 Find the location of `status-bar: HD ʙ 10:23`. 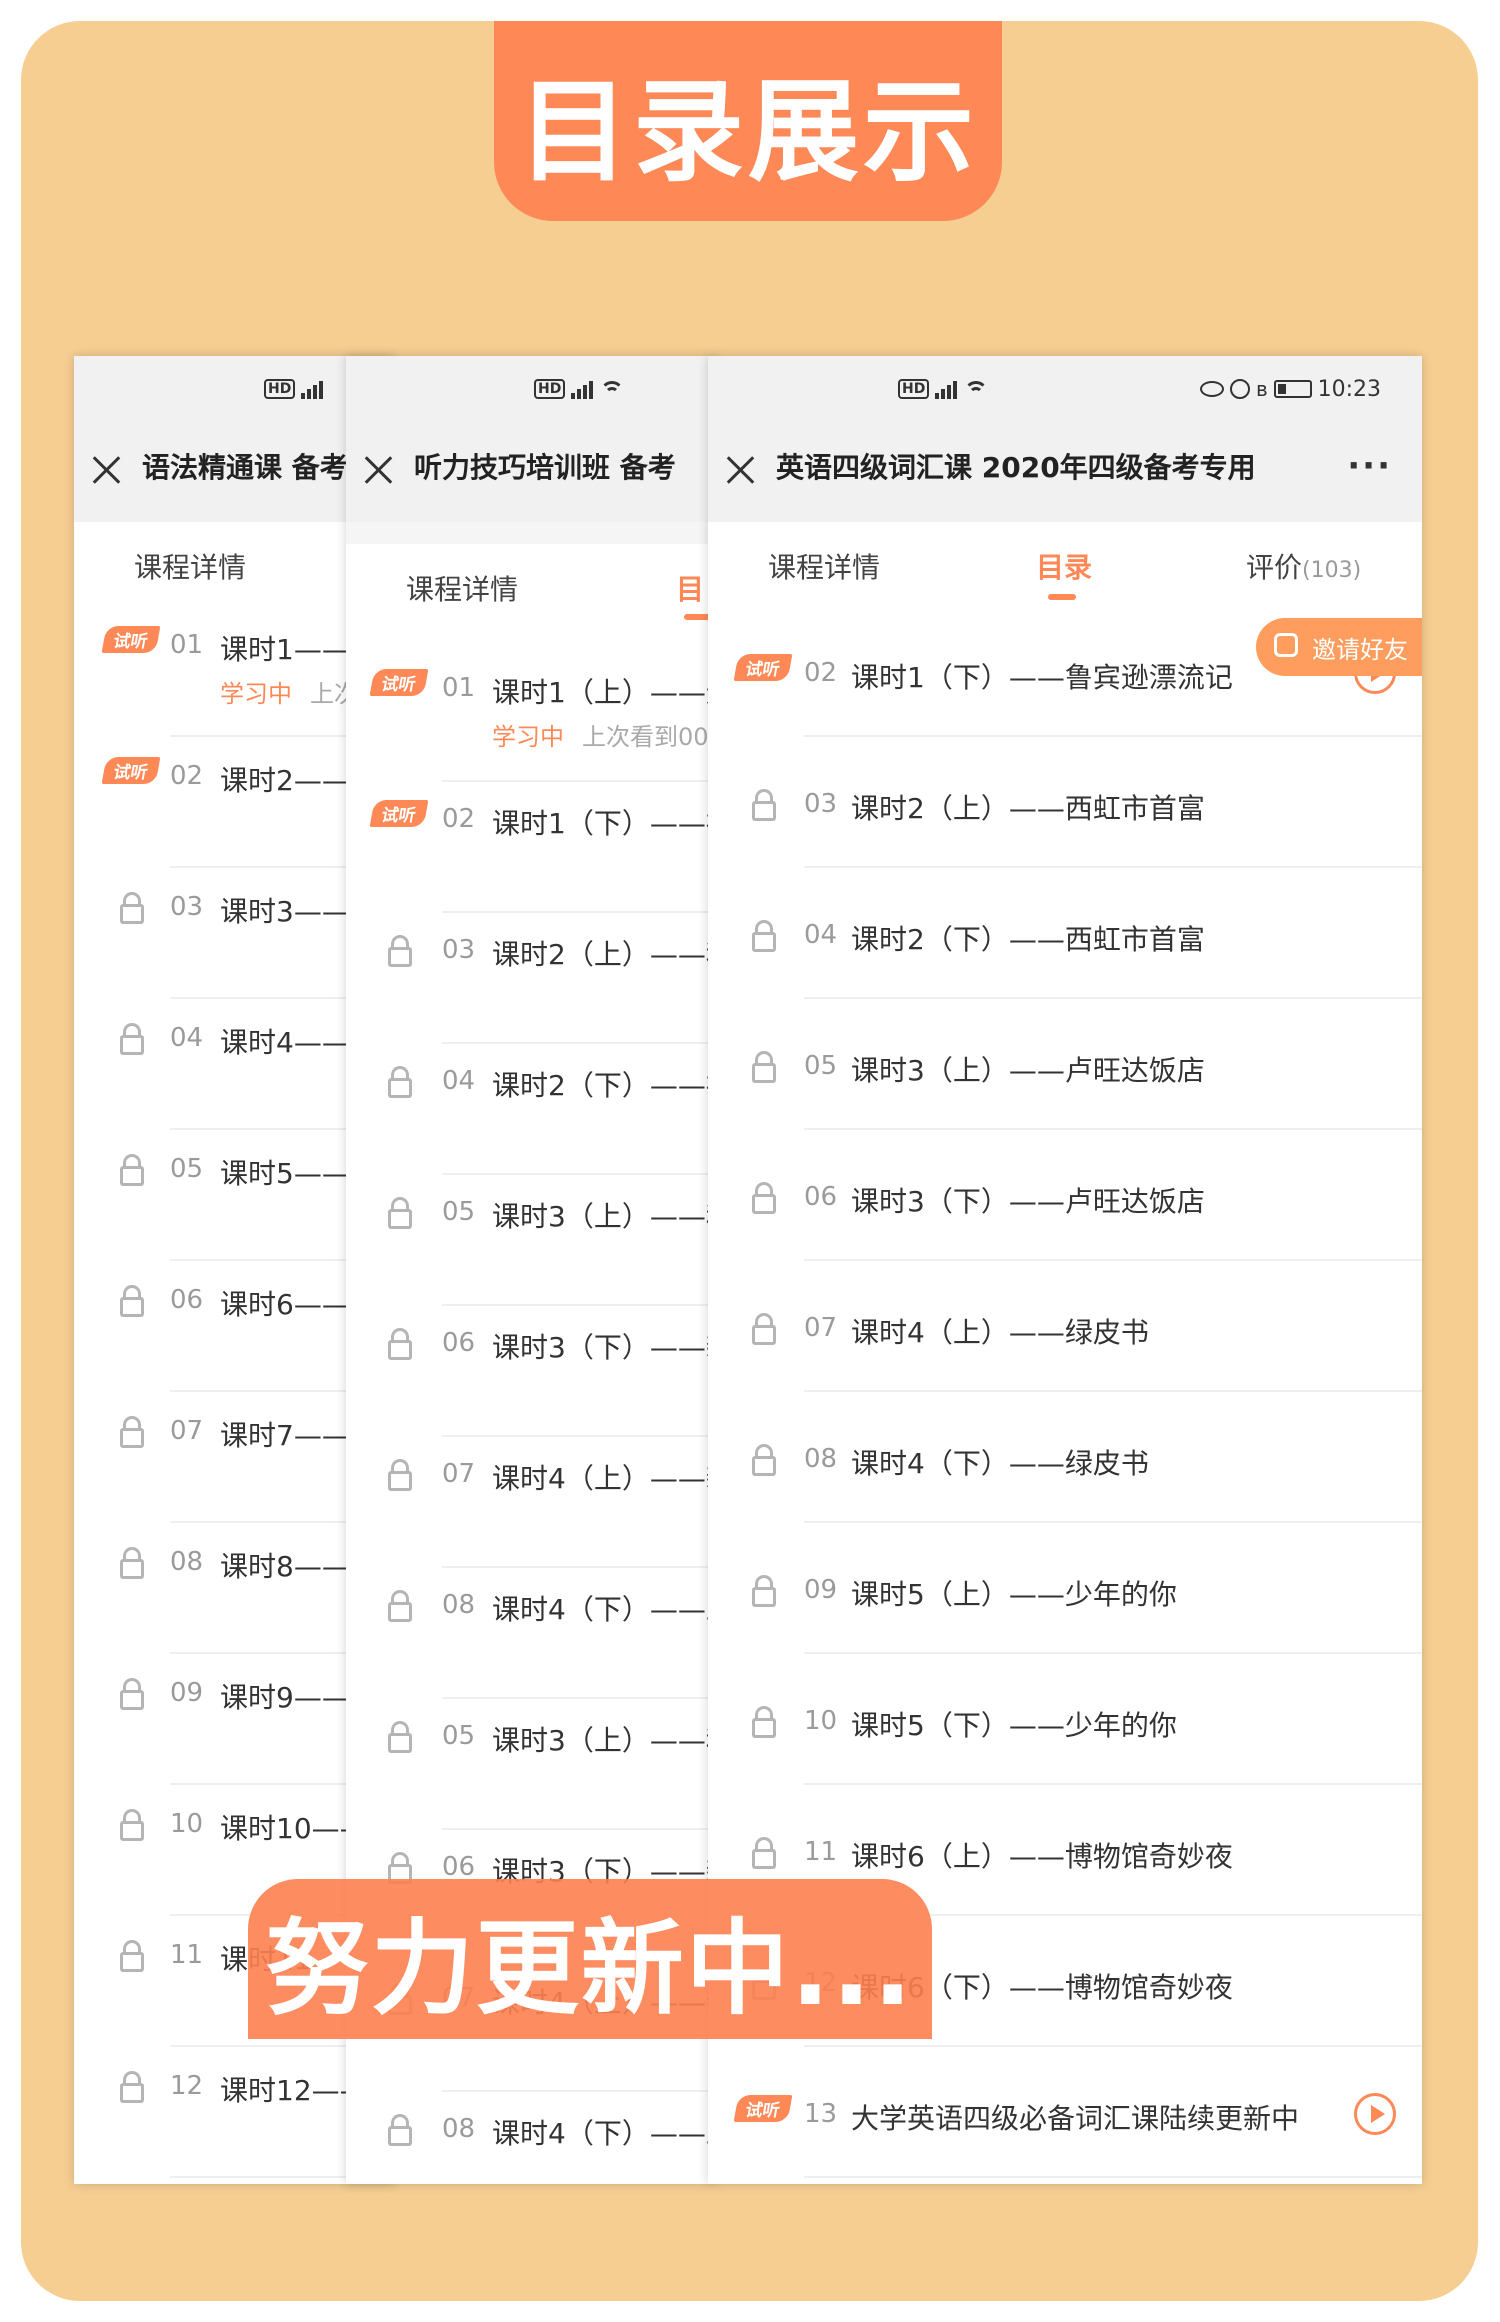

status-bar: HD ʙ 10:23 is located at coordinates (1065, 388).